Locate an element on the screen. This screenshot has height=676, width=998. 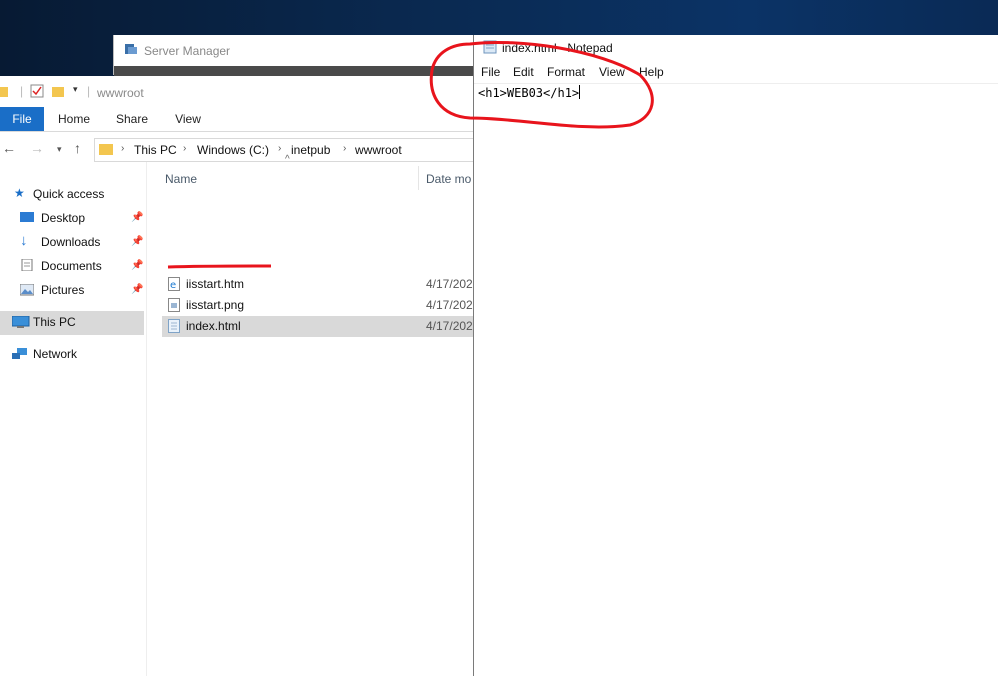
network-icon is located at coordinates (19, 353).